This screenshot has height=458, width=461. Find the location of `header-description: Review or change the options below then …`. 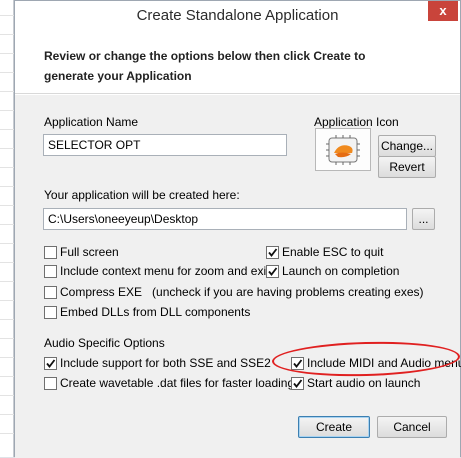

header-description: Review or change the options below then … is located at coordinates (205, 66).